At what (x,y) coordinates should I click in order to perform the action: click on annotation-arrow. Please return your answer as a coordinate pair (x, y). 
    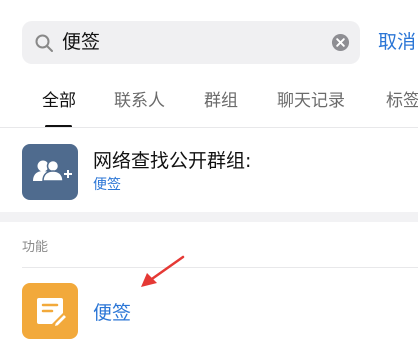
    Looking at the image, I should click on (163, 271).